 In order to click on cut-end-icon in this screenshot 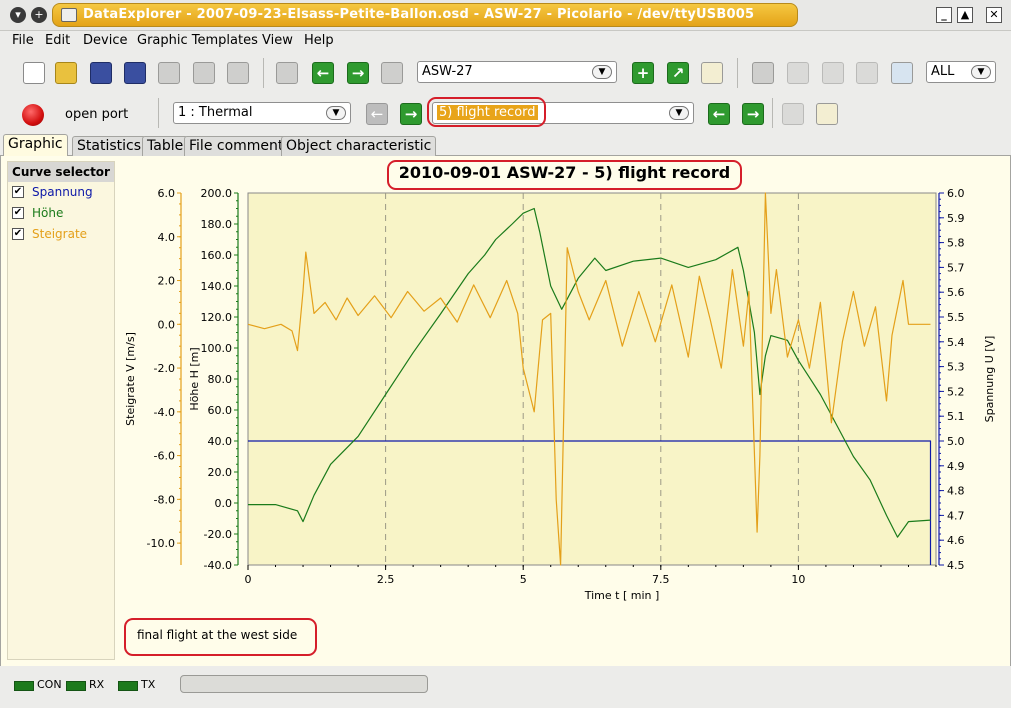, I will do `click(867, 73)`.